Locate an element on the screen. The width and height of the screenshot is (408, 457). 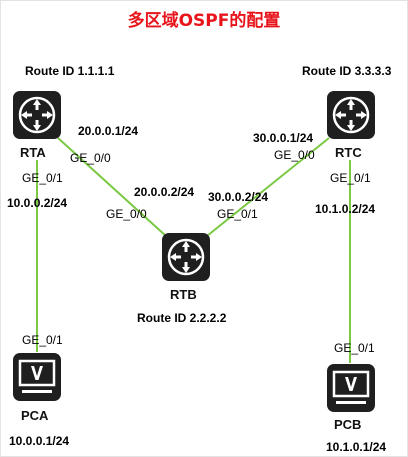
rta-rtb-rta-ip: 20.0.0.1/24 is located at coordinates (108, 131).